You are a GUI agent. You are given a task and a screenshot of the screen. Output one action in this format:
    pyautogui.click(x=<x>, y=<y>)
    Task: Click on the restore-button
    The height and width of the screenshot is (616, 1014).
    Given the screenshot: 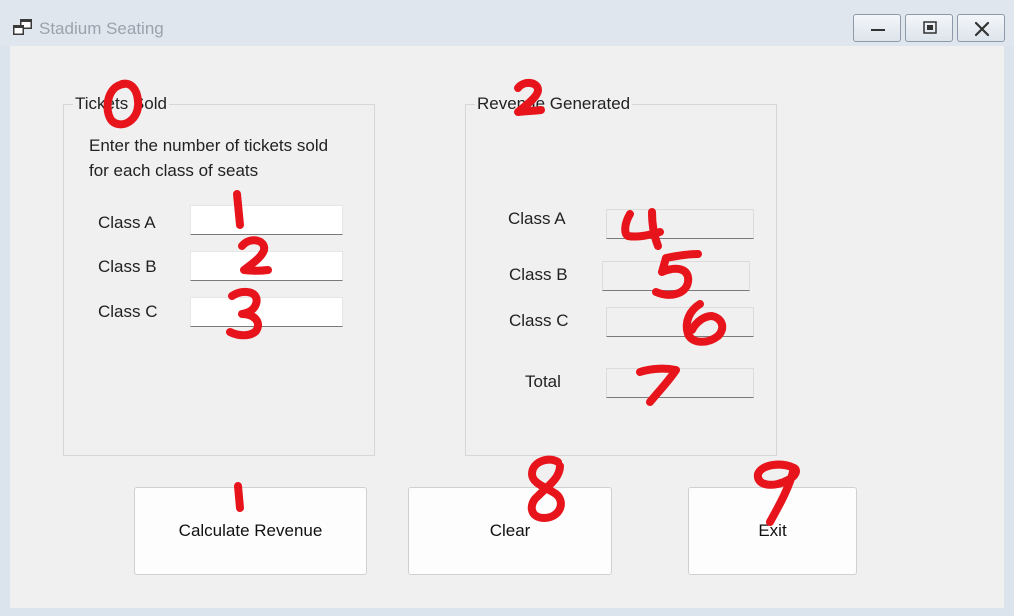 What is the action you would take?
    pyautogui.click(x=929, y=28)
    